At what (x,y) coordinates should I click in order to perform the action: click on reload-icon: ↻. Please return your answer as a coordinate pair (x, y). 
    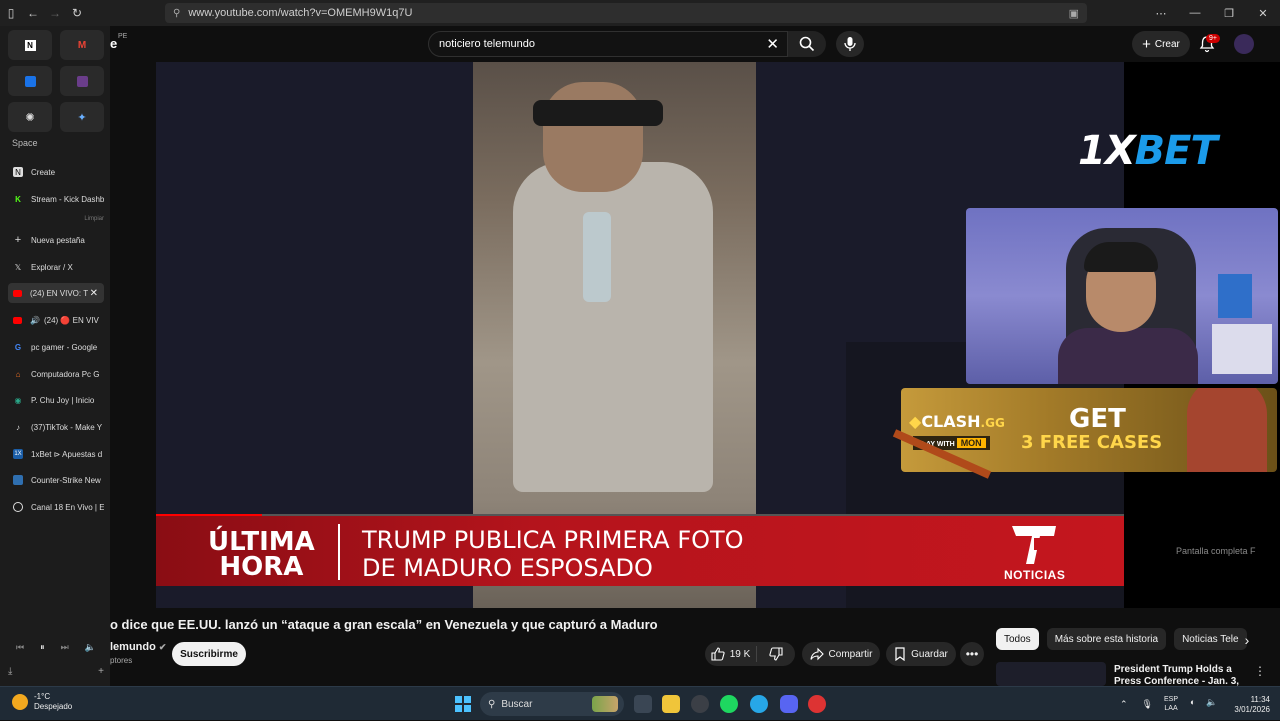
    Looking at the image, I should click on (77, 13).